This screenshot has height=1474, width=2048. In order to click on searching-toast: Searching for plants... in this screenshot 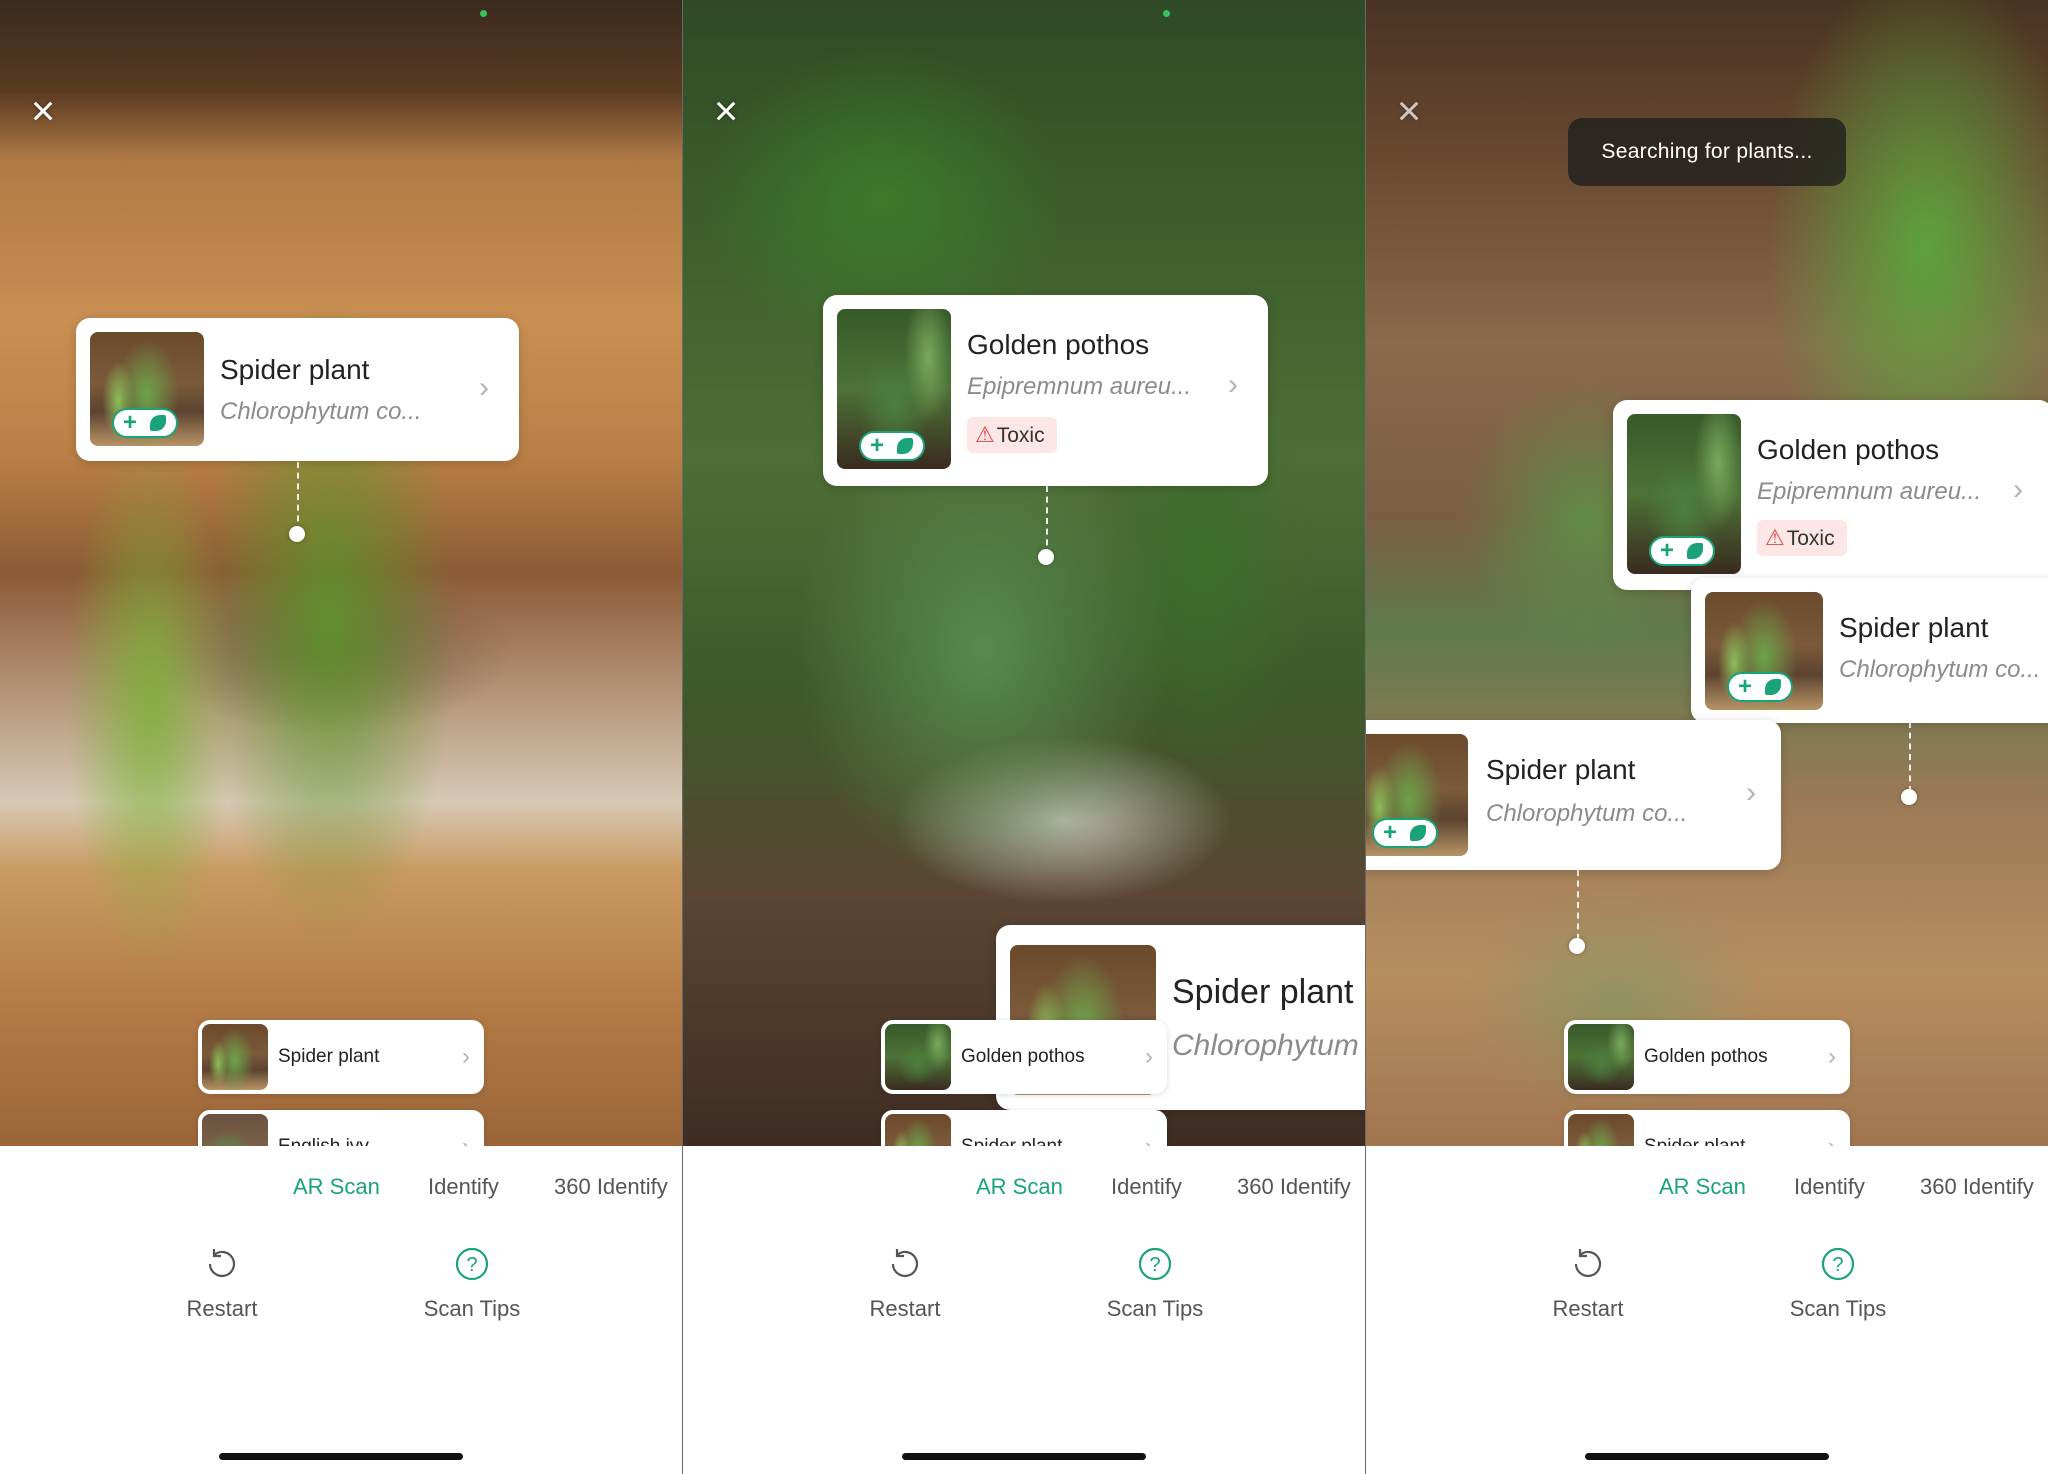, I will do `click(1707, 152)`.